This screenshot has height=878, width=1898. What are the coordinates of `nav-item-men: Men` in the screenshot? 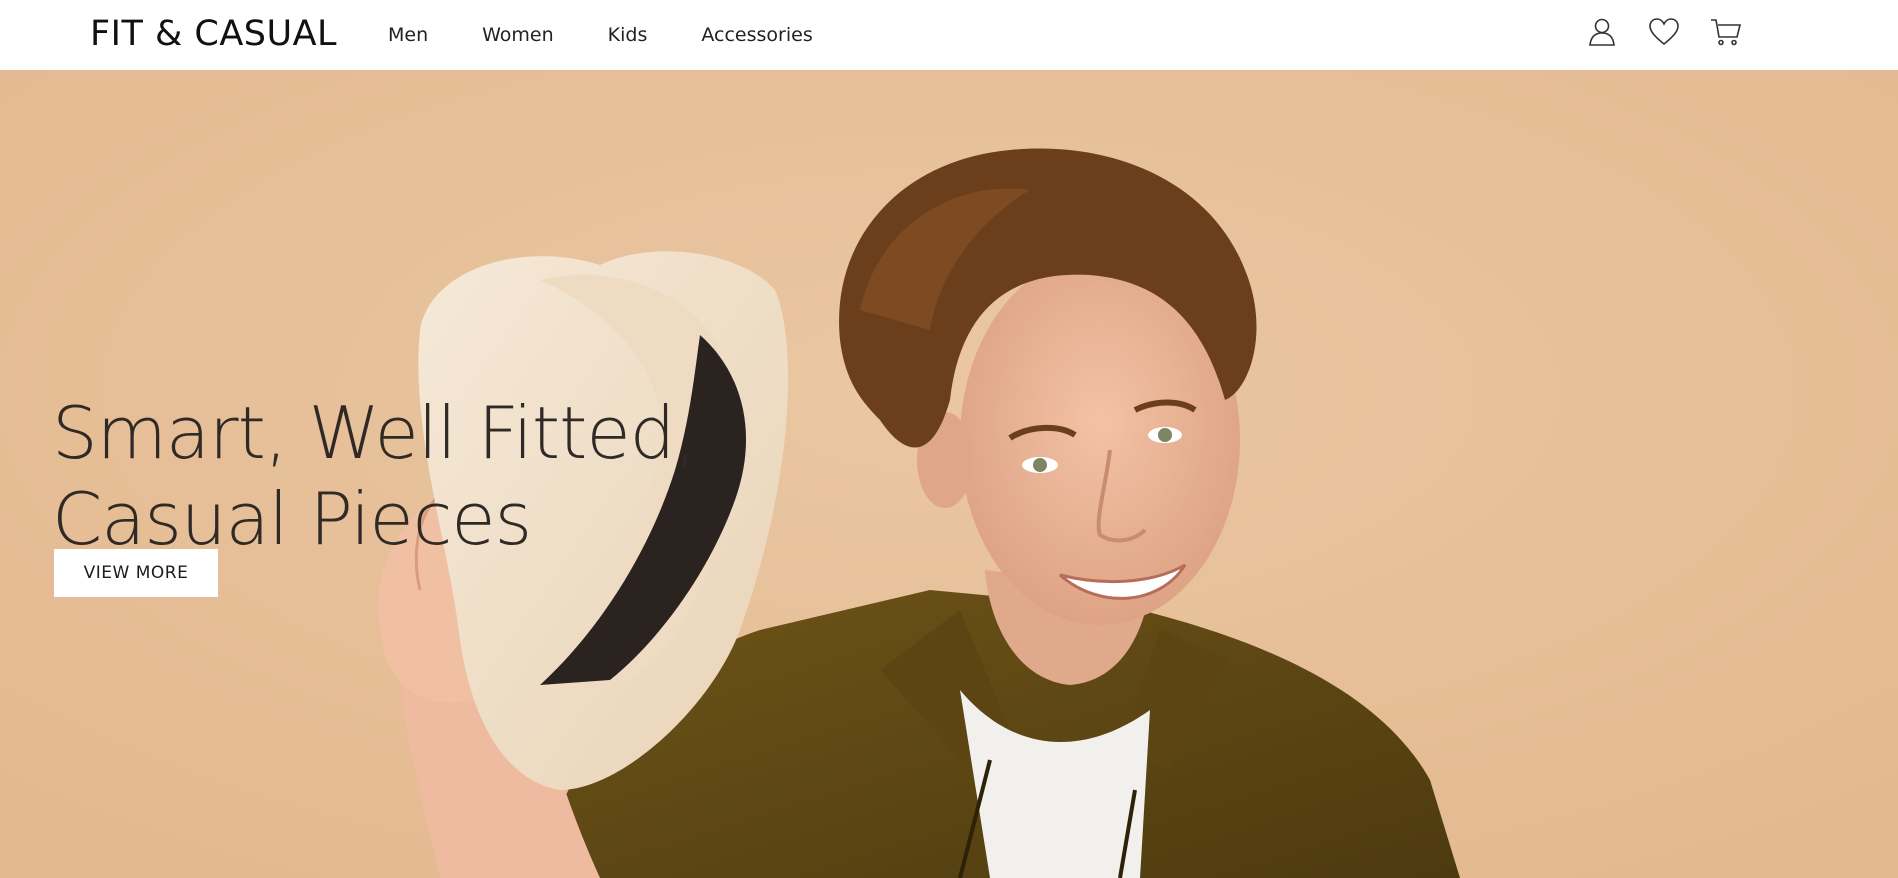 It's located at (408, 35).